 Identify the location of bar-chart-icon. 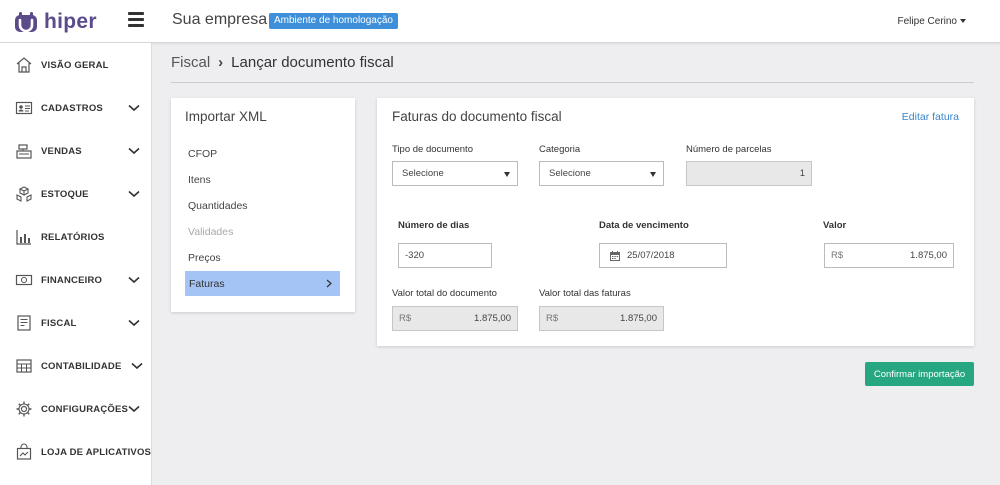
(23, 237).